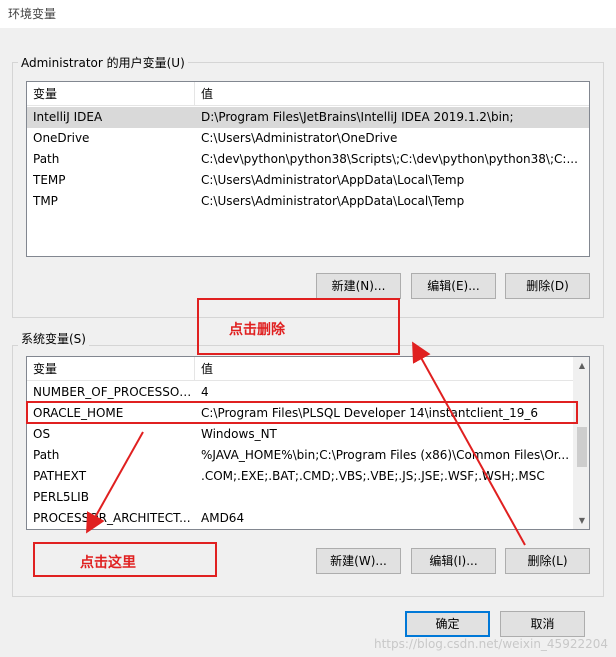  What do you see at coordinates (469, 443) in the screenshot?
I see `arrow-to-delete-box` at bounding box center [469, 443].